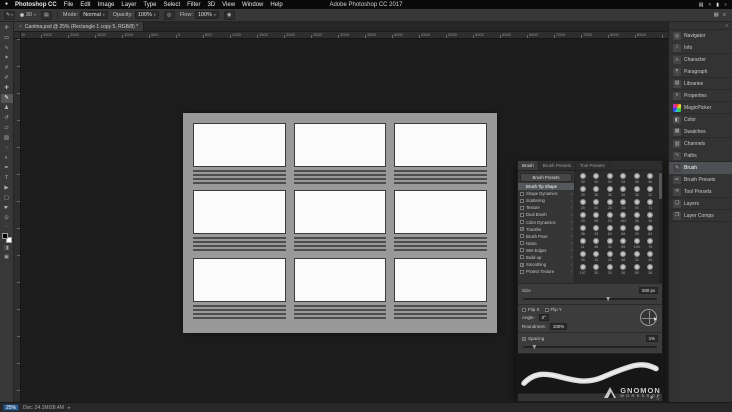 This screenshot has width=732, height=412. I want to click on panel-magicpicker: ◉ MagicPicker, so click(700, 108).